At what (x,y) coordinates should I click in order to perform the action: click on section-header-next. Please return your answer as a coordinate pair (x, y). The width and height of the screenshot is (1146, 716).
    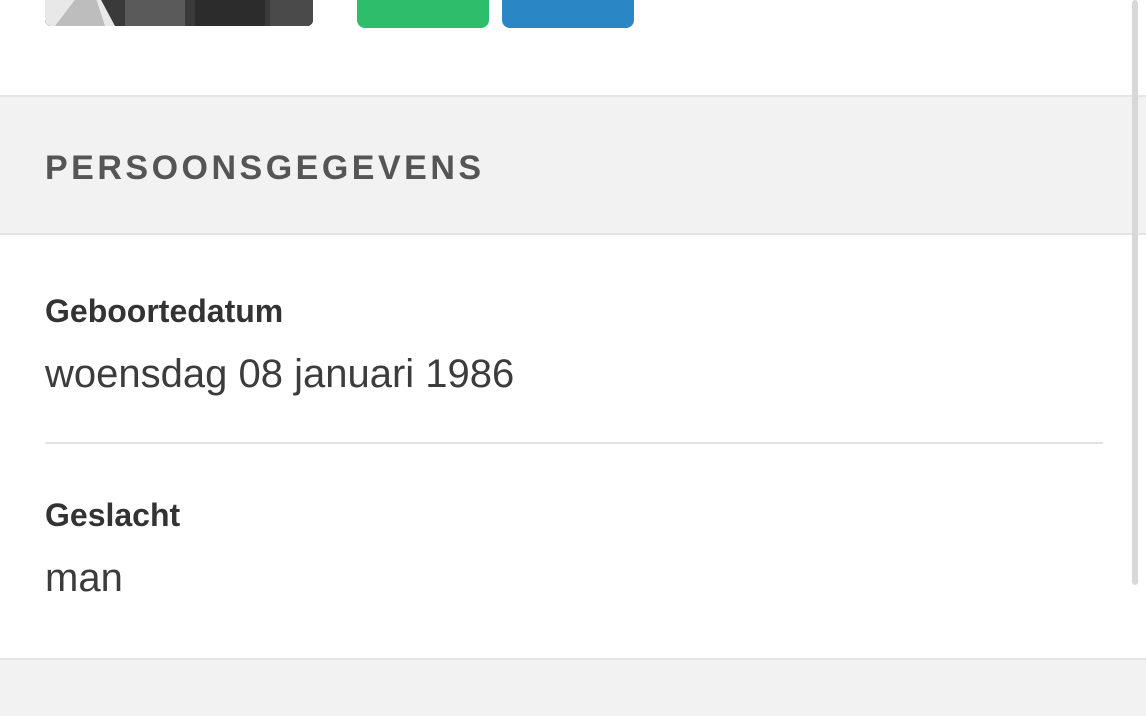
    Looking at the image, I should click on (573, 687).